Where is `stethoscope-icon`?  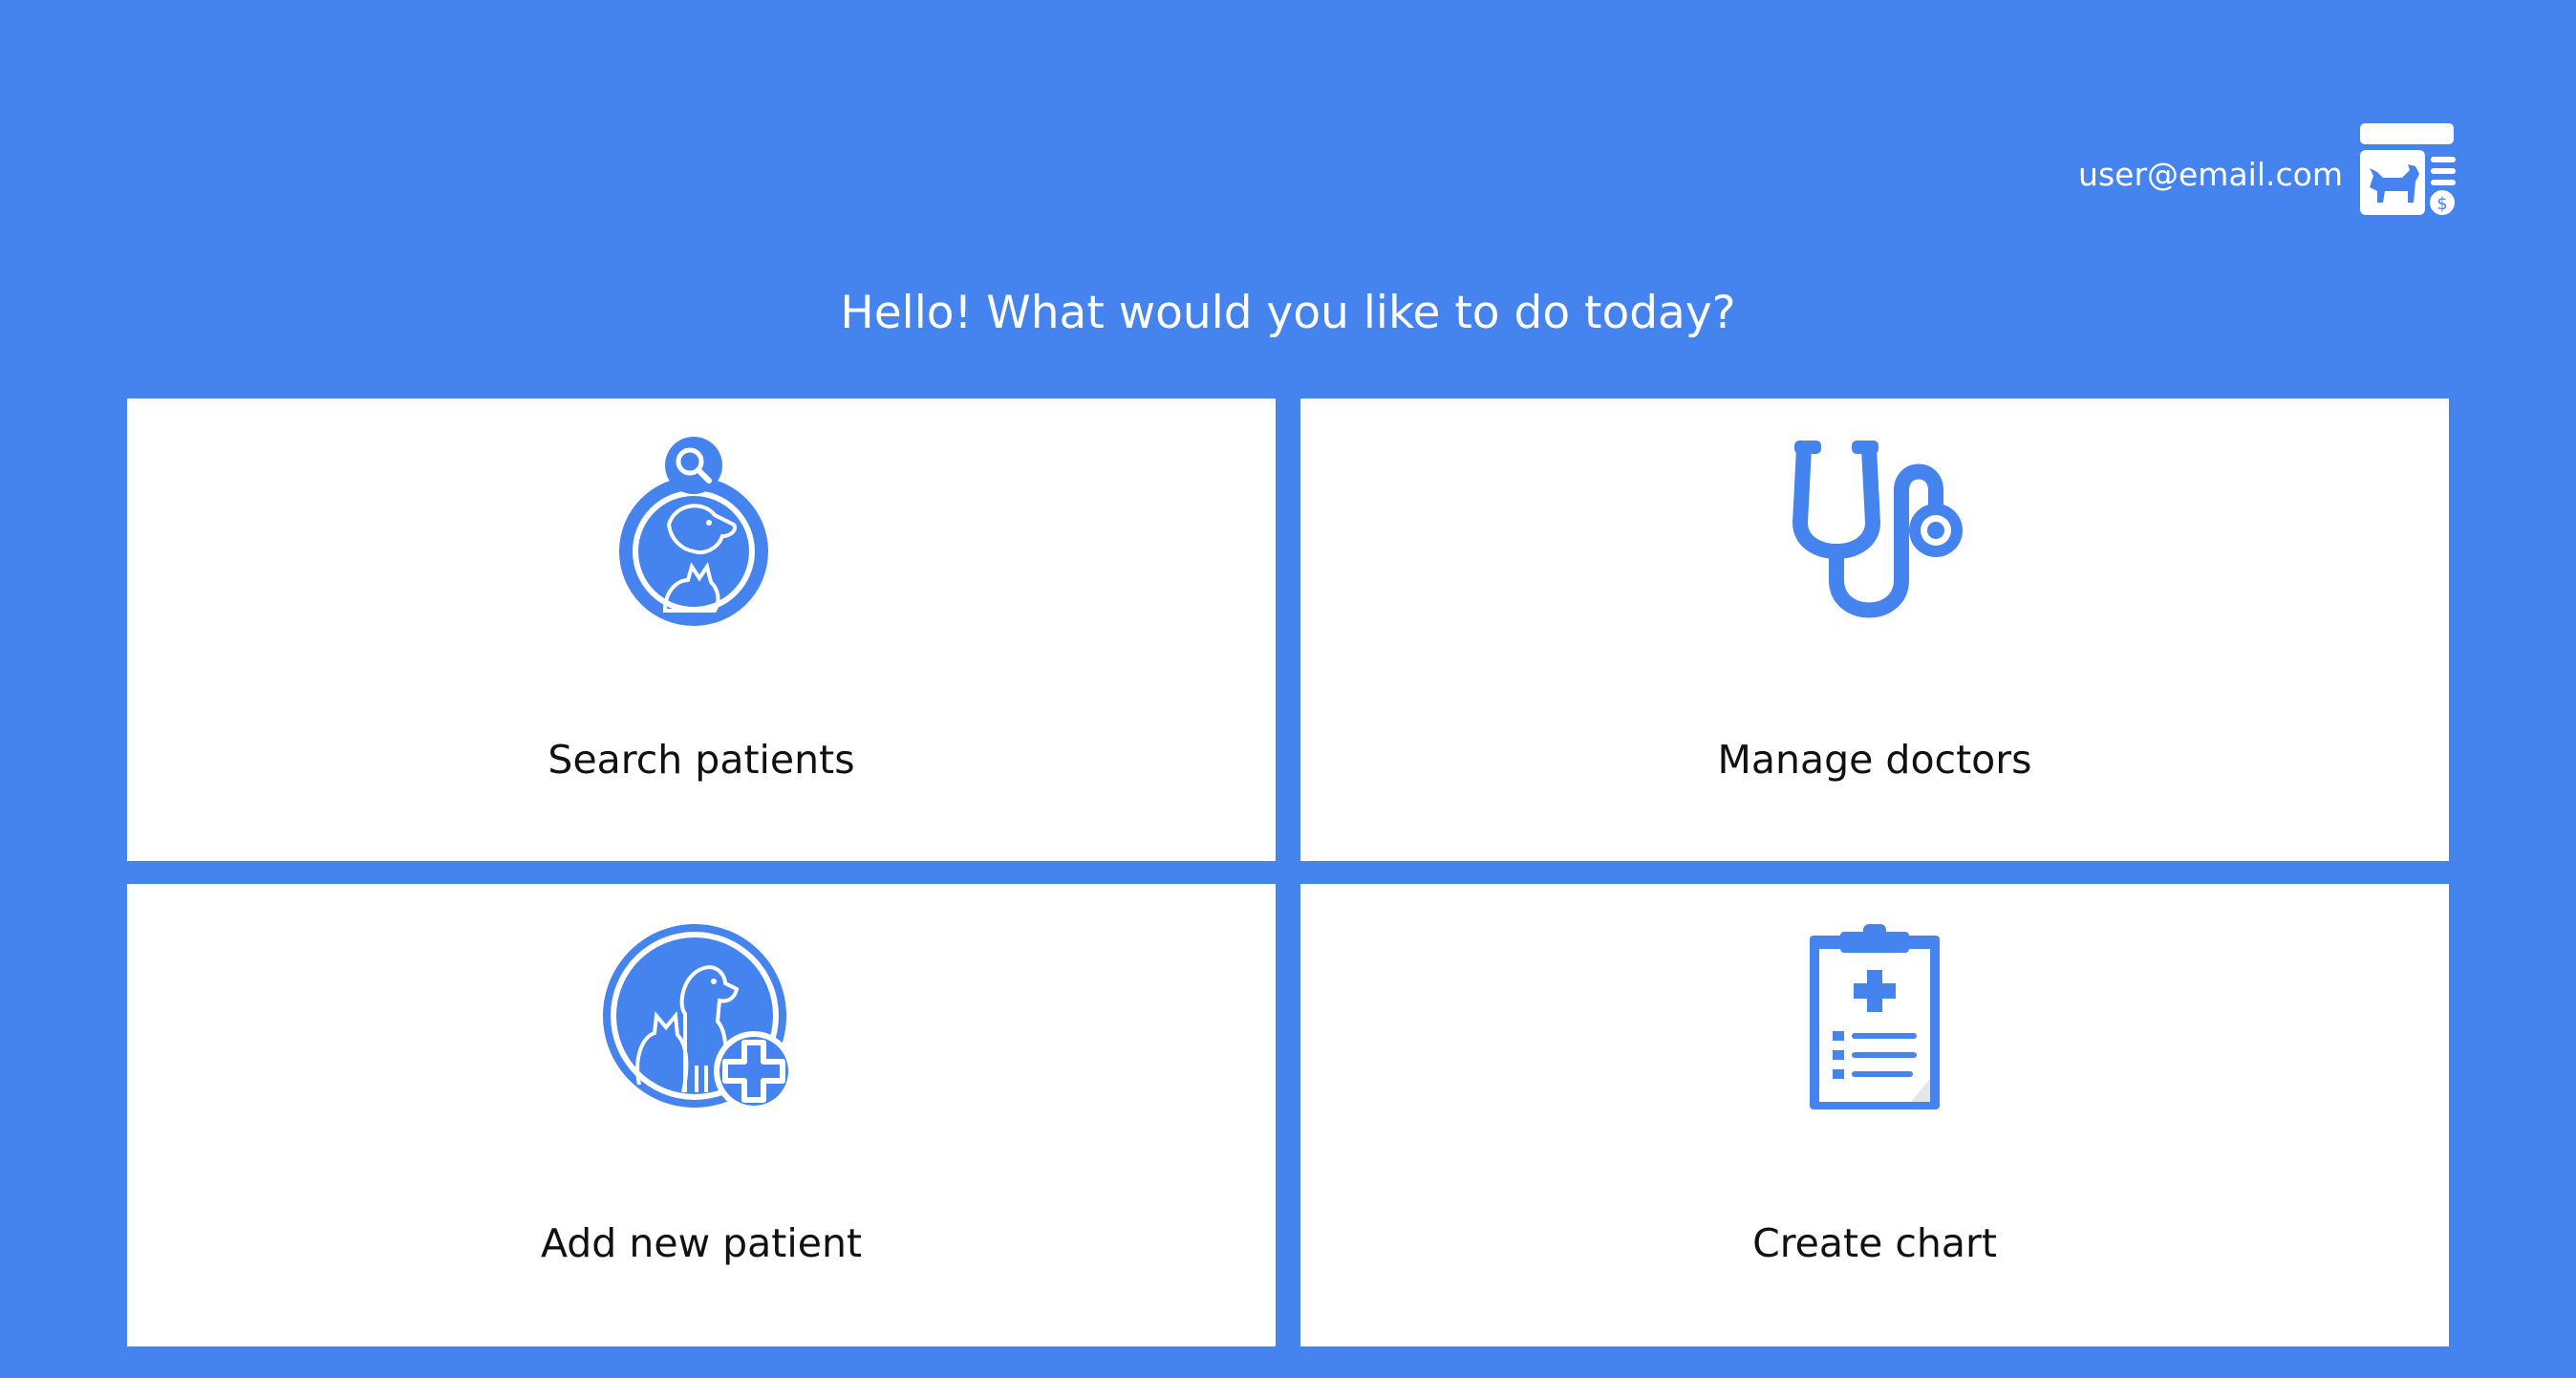 stethoscope-icon is located at coordinates (1877, 529).